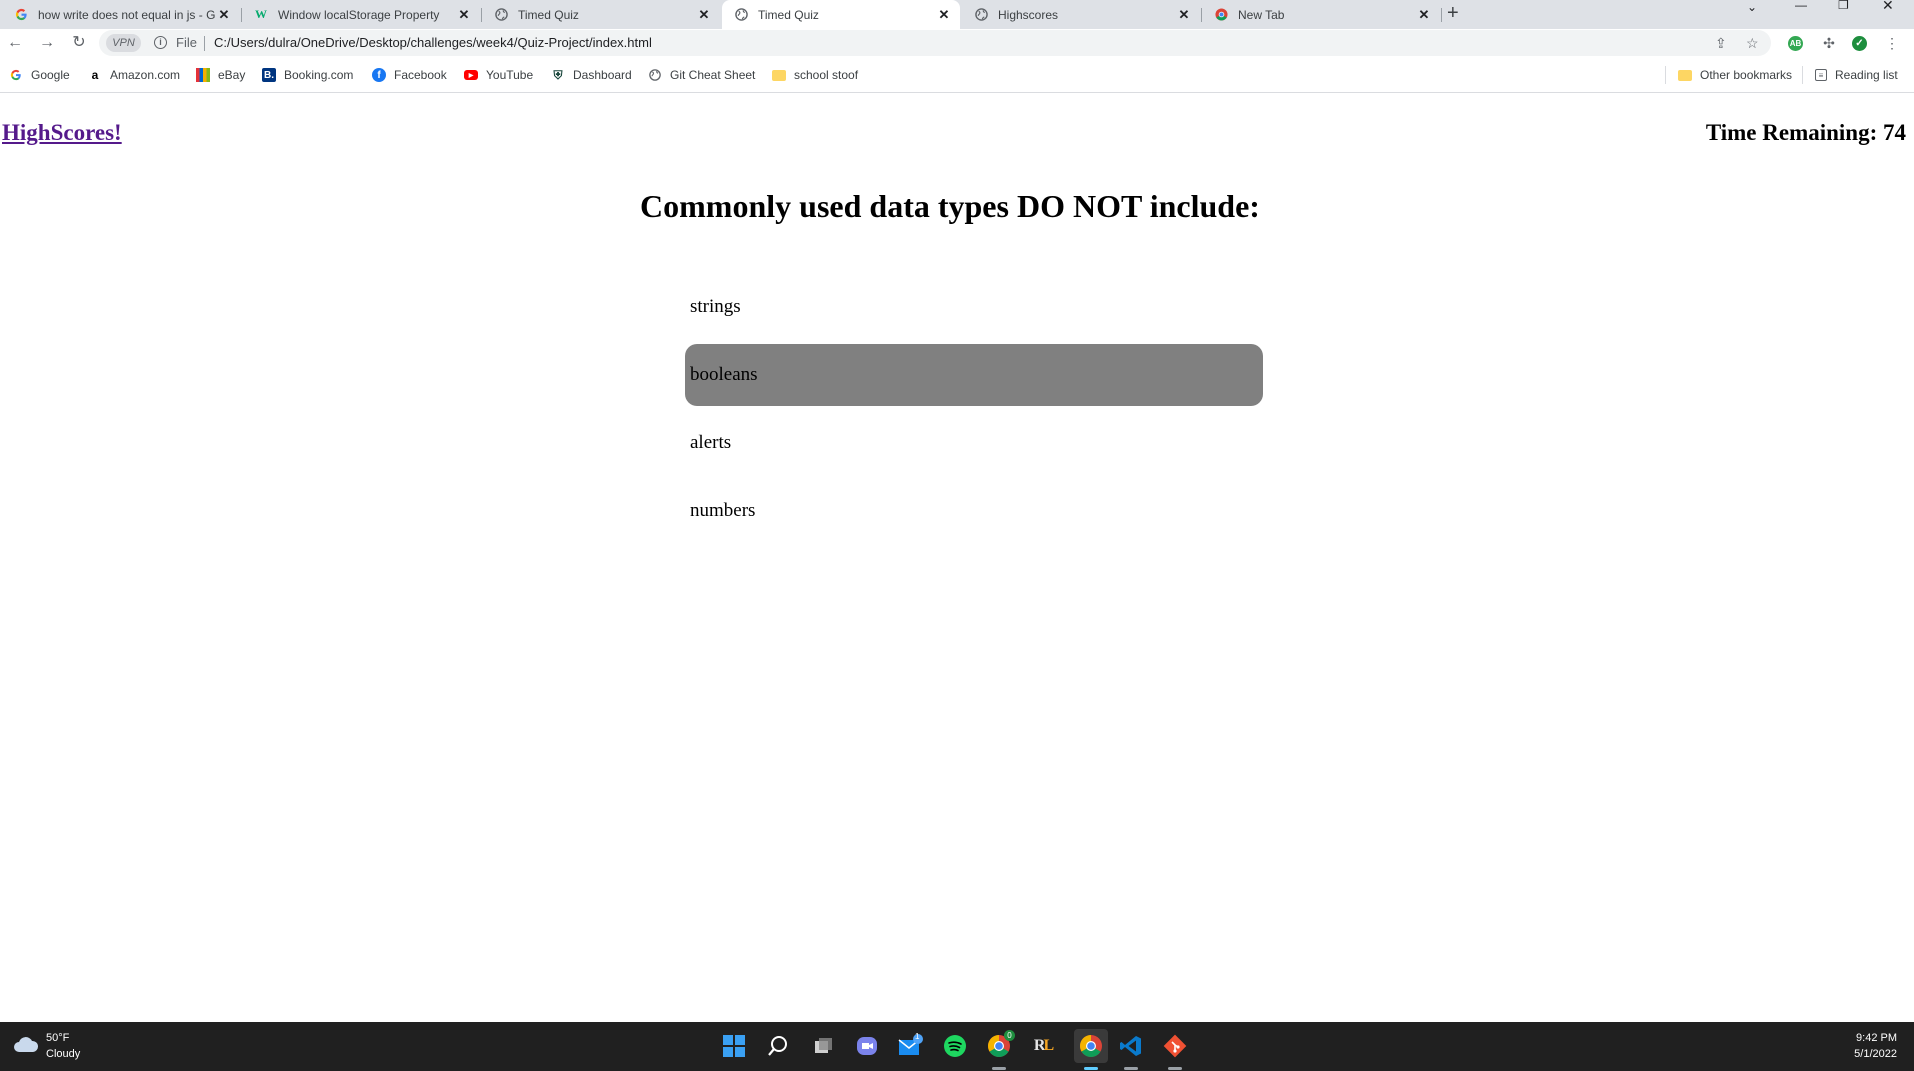 The width and height of the screenshot is (1914, 1071). I want to click on adblock-icon: AB, so click(1795, 43).